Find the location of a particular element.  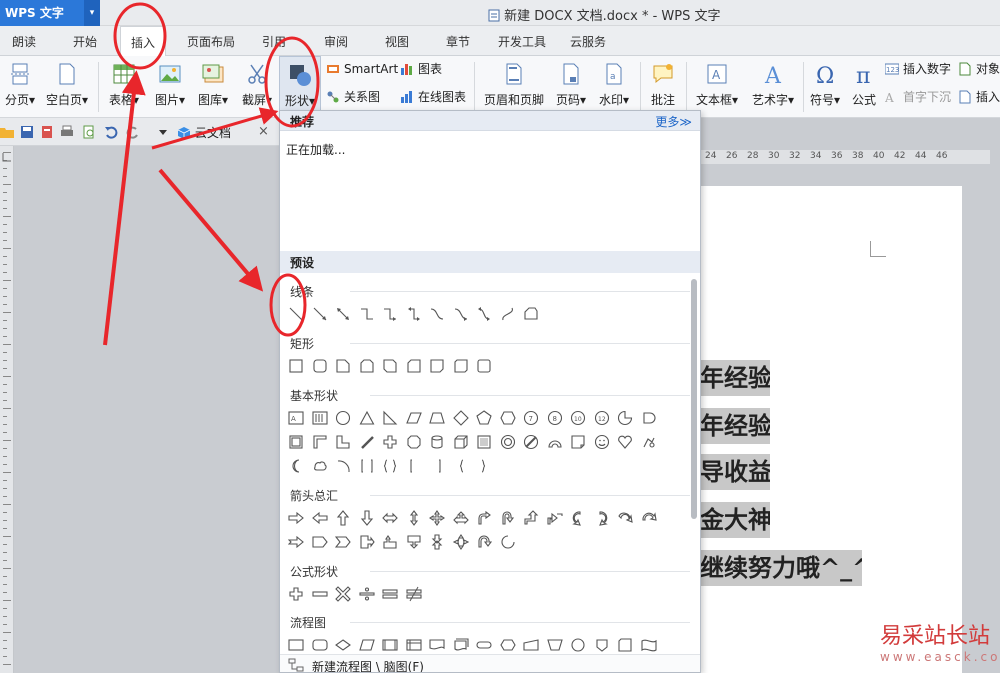

cloud-doc-tab: 云文档 is located at coordinates (203, 133).